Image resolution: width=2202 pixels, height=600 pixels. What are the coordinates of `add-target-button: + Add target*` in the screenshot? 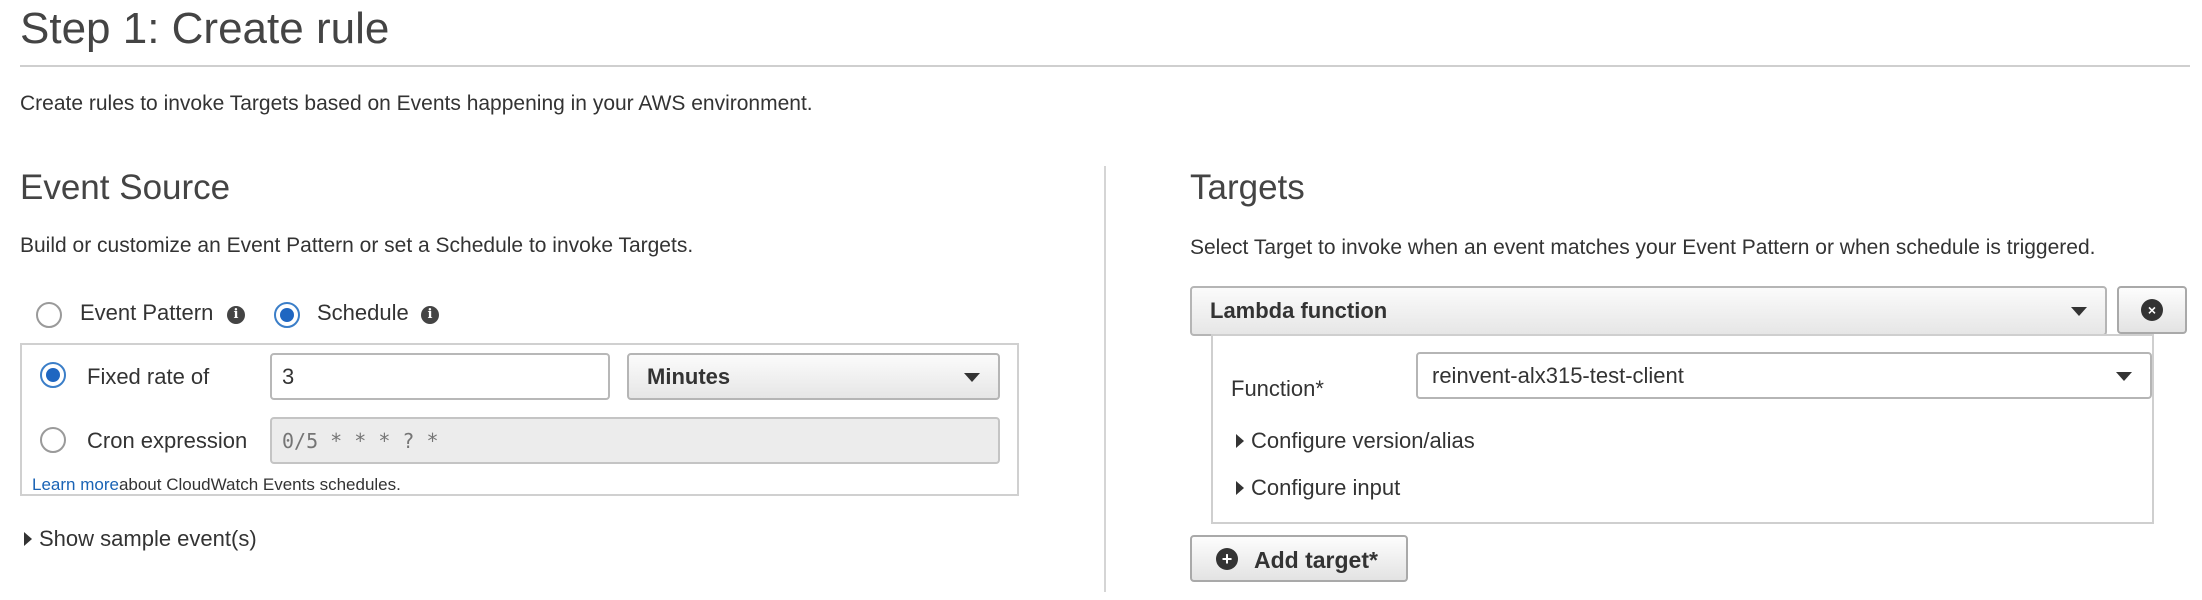 It's located at (1299, 558).